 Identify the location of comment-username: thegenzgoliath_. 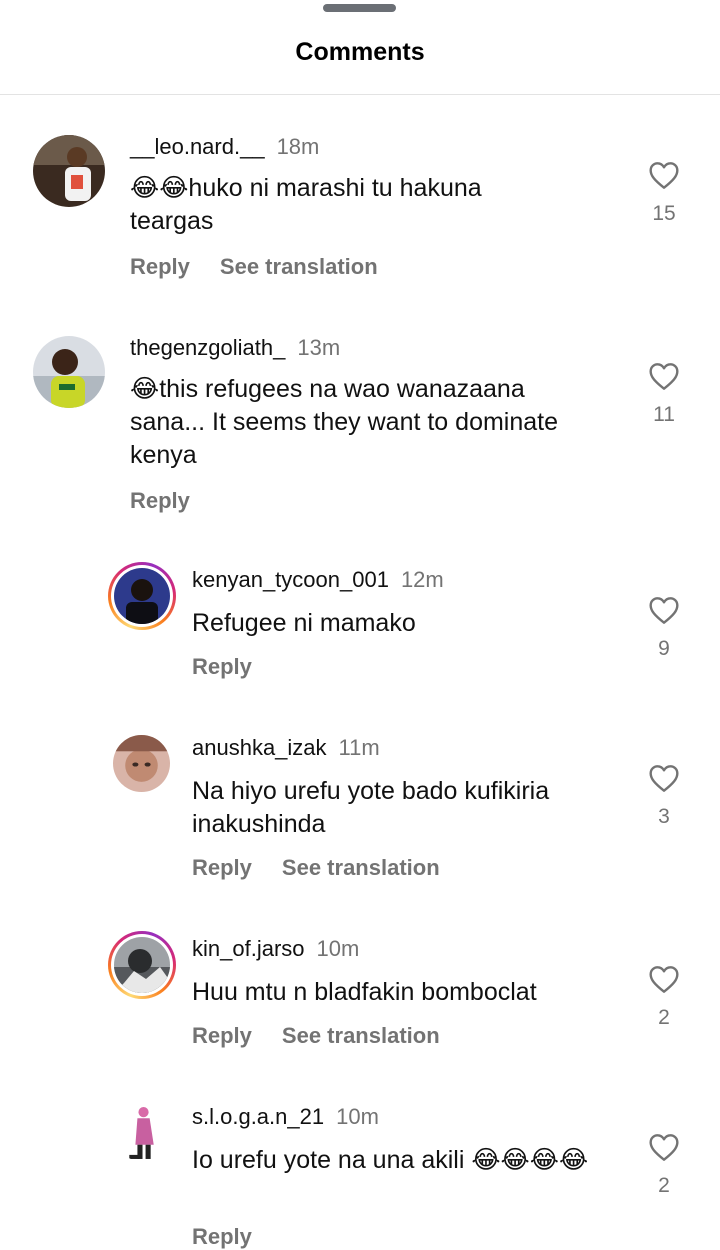
(207, 347).